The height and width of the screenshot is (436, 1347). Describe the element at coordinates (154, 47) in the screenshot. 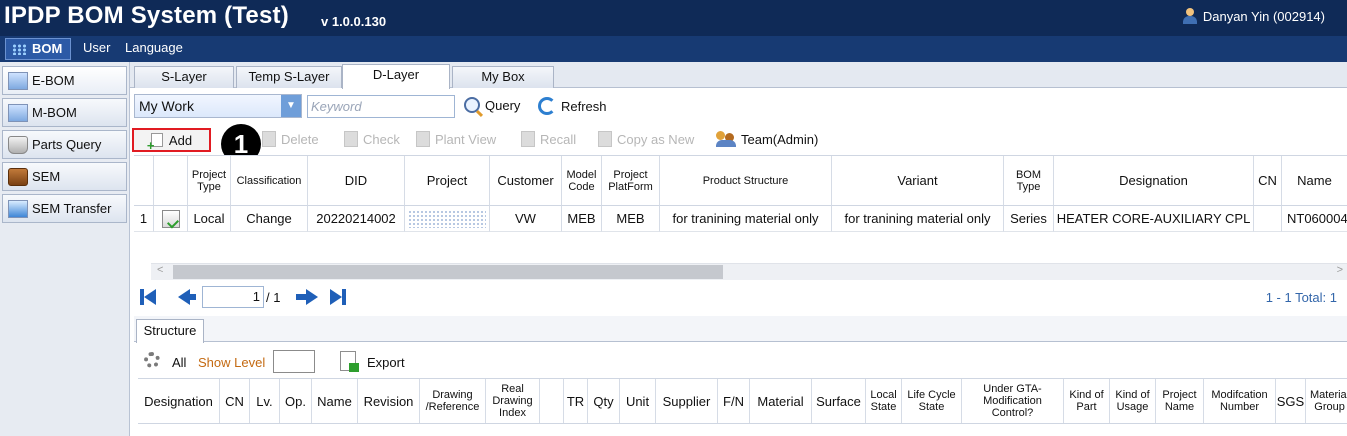

I see `menu-language: Language` at that location.